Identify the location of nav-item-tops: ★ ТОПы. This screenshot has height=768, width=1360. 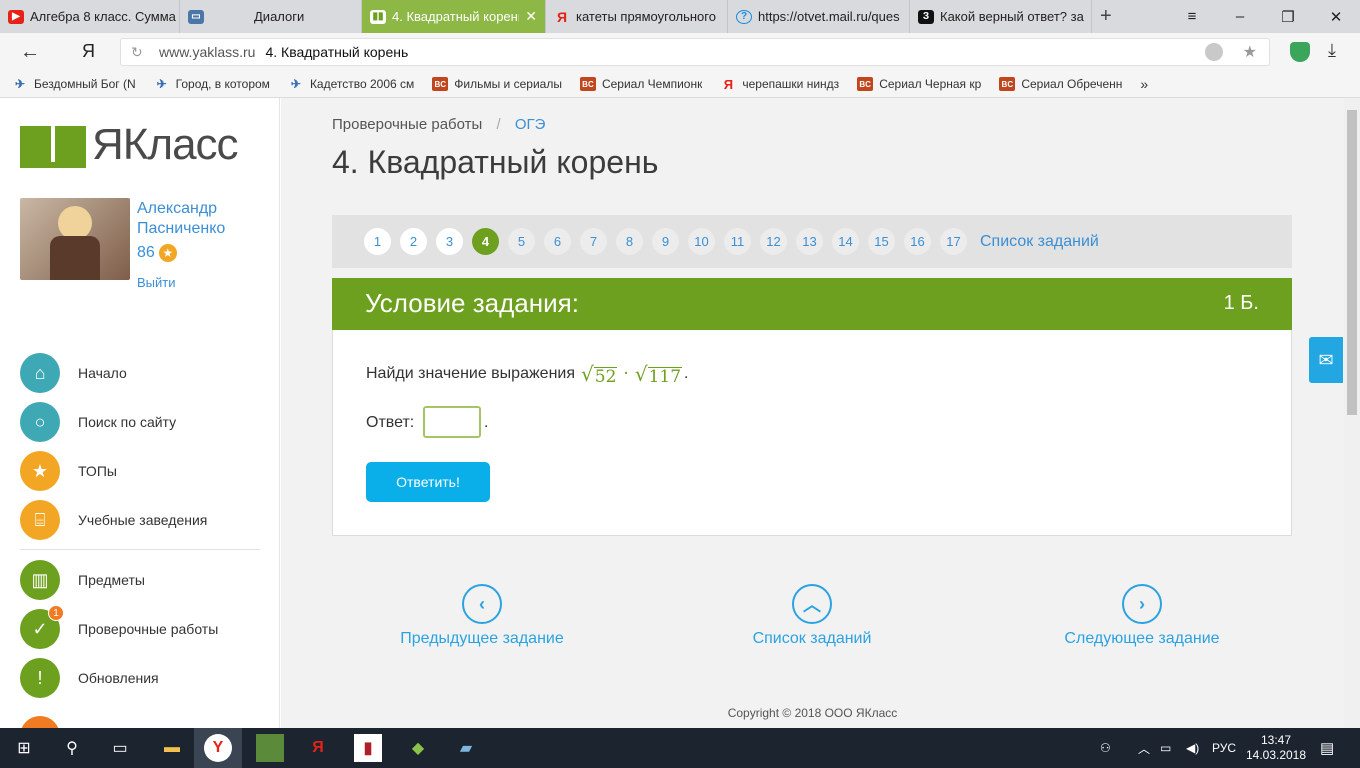
(68, 471).